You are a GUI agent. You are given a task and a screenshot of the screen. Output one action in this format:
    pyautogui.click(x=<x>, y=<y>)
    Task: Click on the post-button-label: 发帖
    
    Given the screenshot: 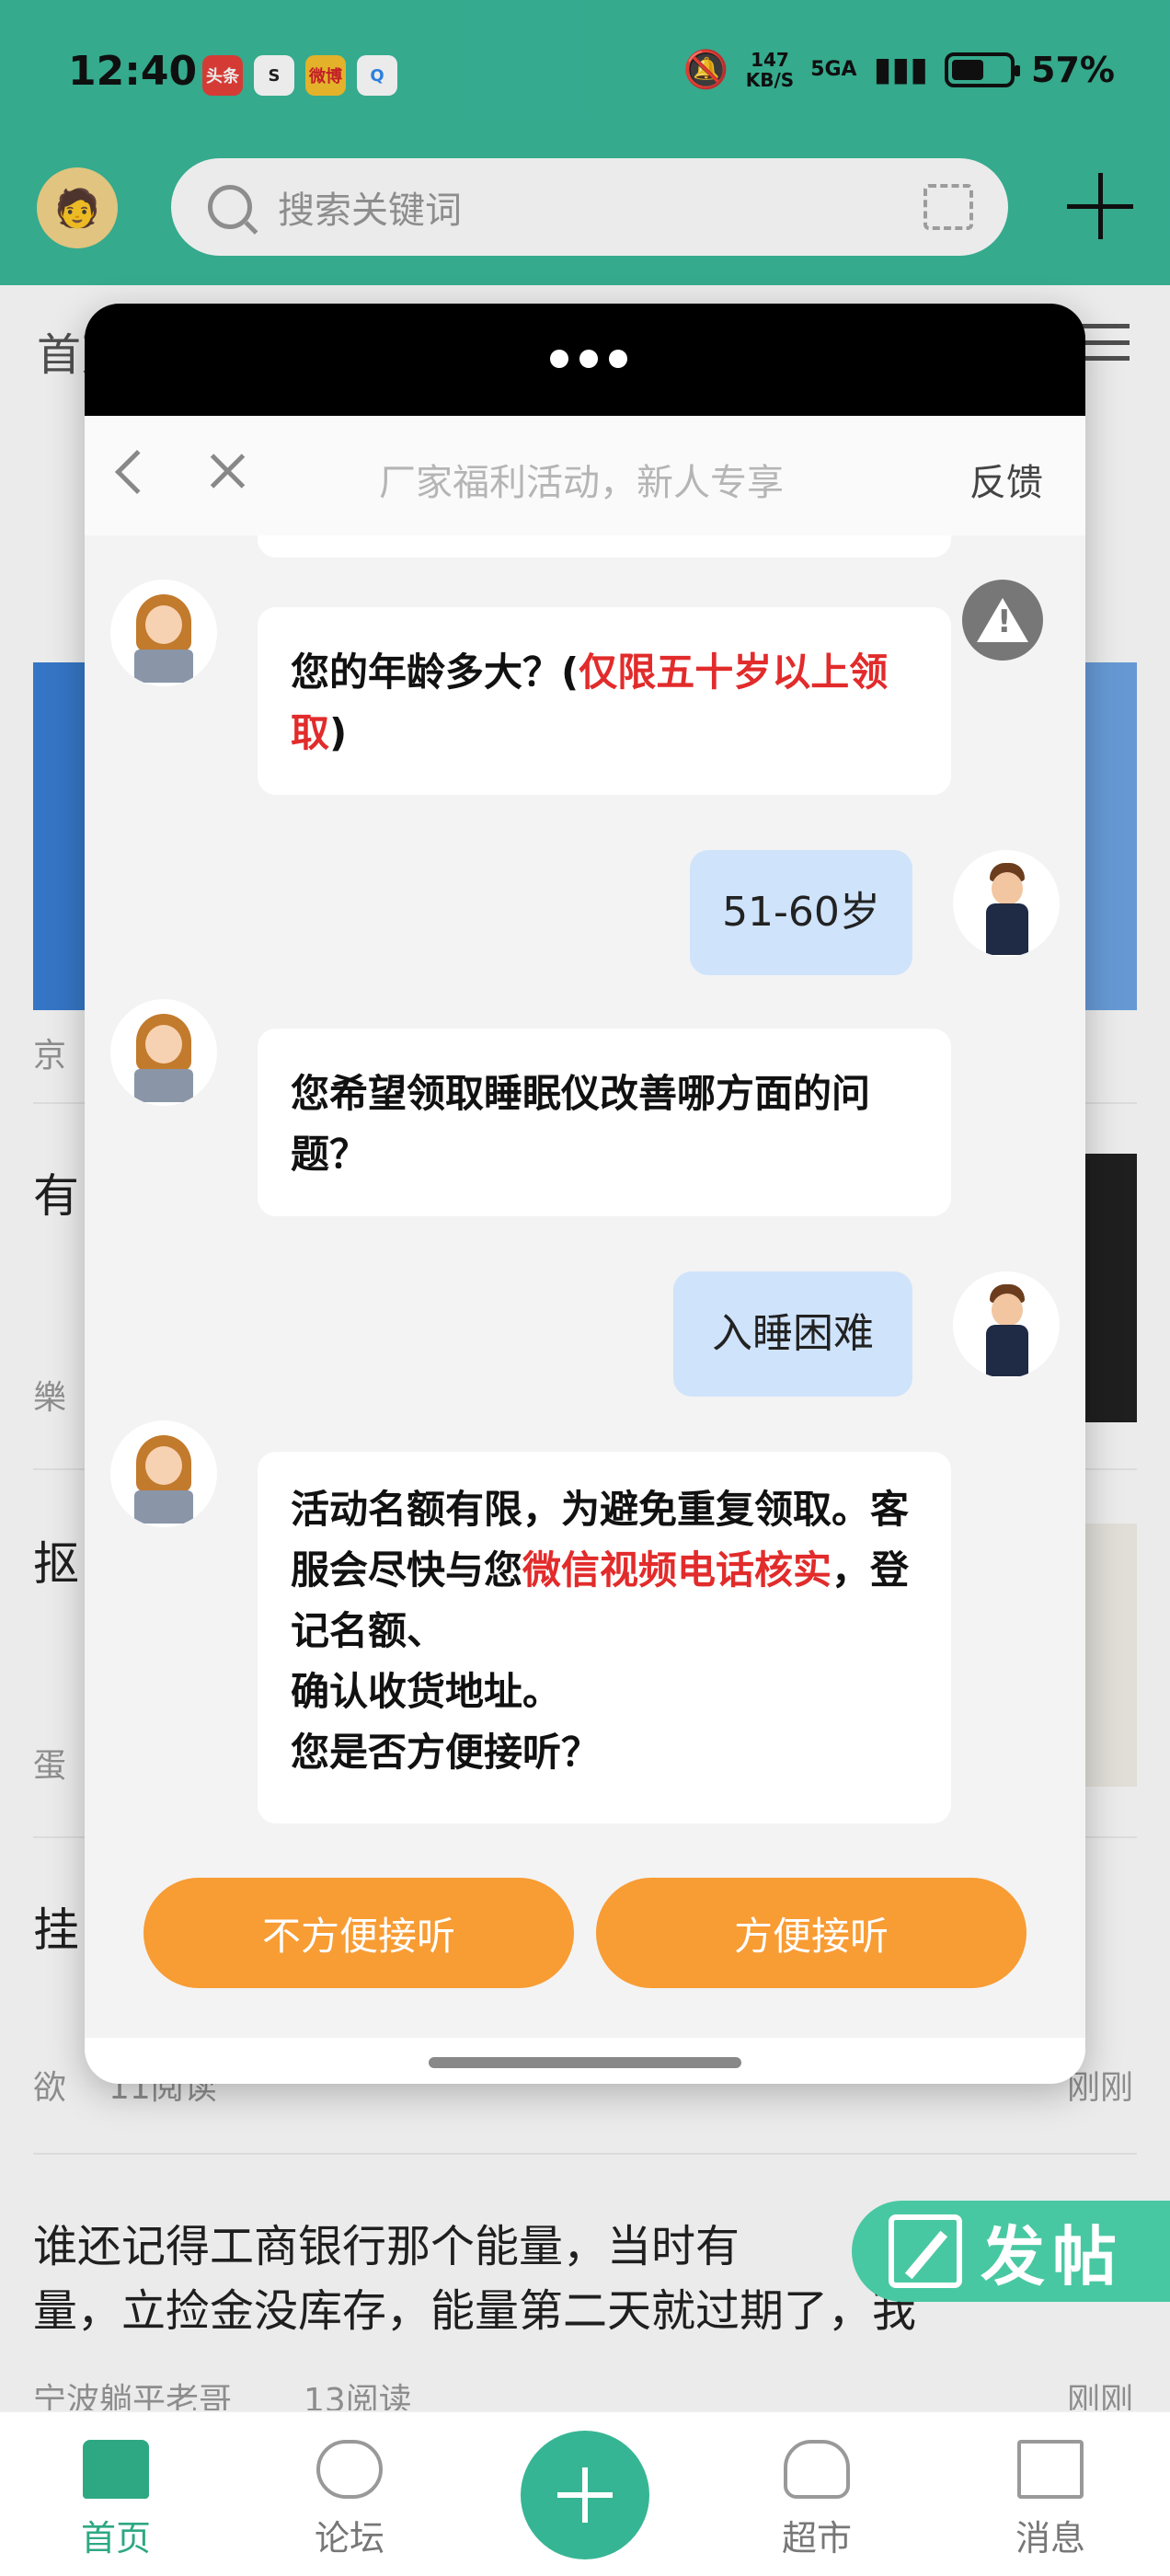 What is the action you would take?
    pyautogui.click(x=1052, y=2256)
    